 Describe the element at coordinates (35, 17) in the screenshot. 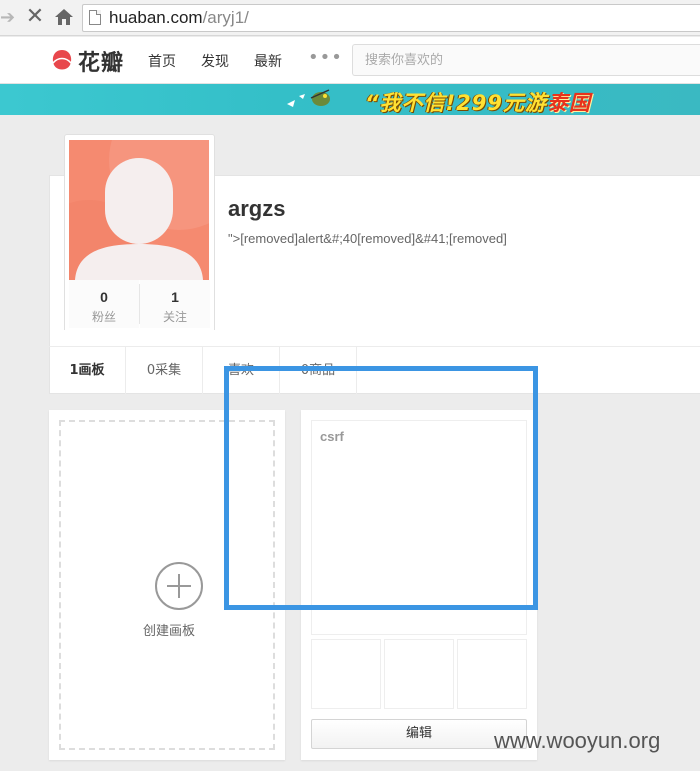

I see `stop-loading-icon: ✕` at that location.